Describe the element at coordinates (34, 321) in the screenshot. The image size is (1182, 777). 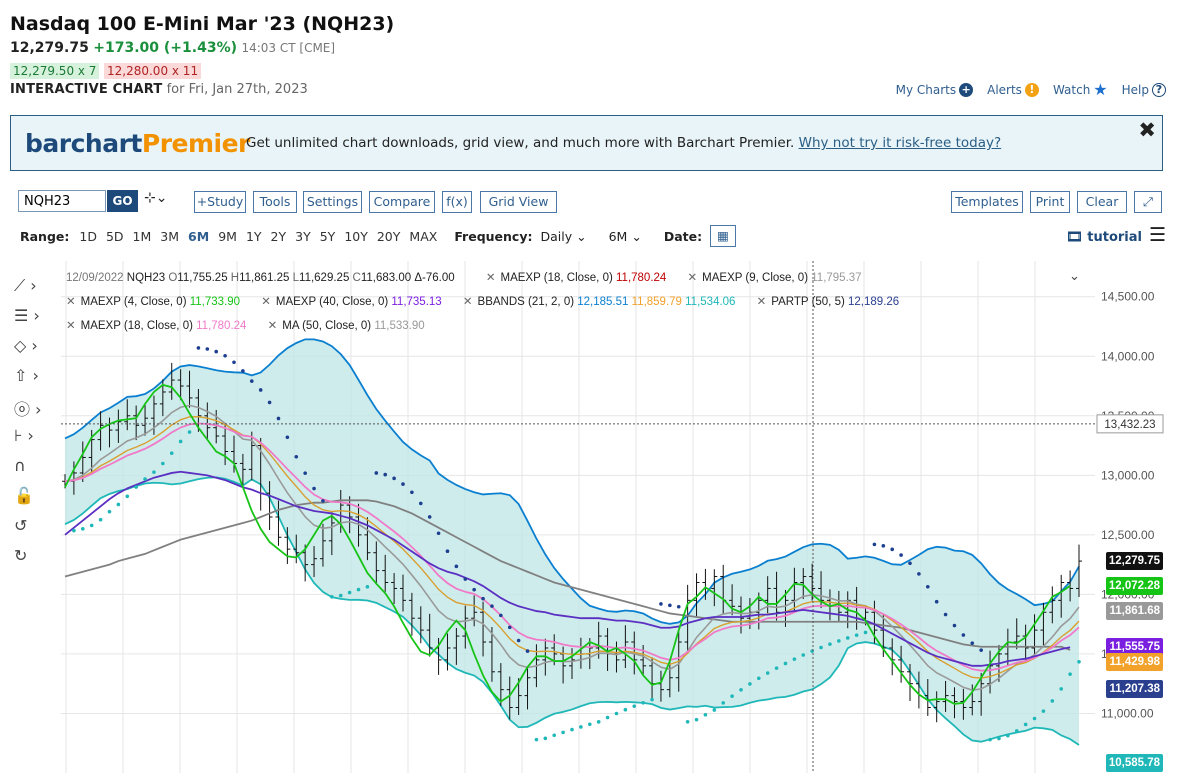
I see `fib-tool-icon: ☰ ›` at that location.